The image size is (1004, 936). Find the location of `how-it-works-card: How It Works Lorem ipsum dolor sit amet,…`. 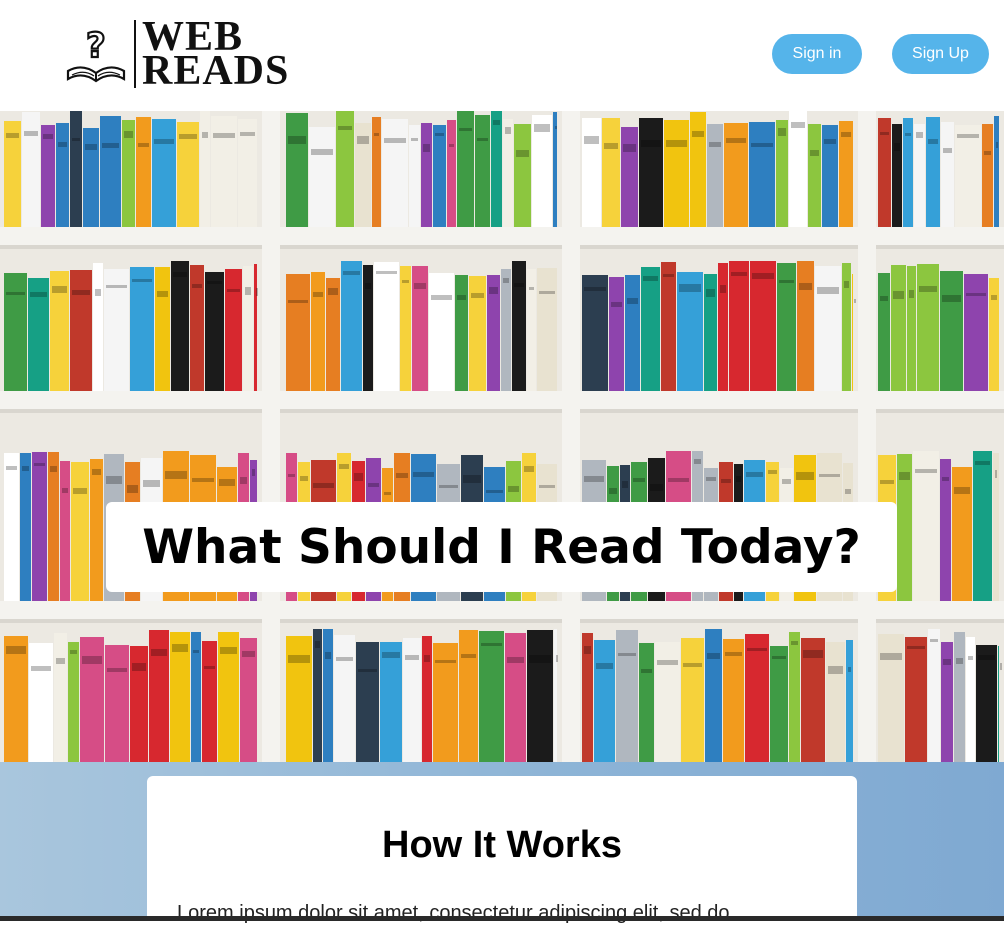

how-it-works-card: How It Works Lorem ipsum dolor sit amet,… is located at coordinates (502, 856).